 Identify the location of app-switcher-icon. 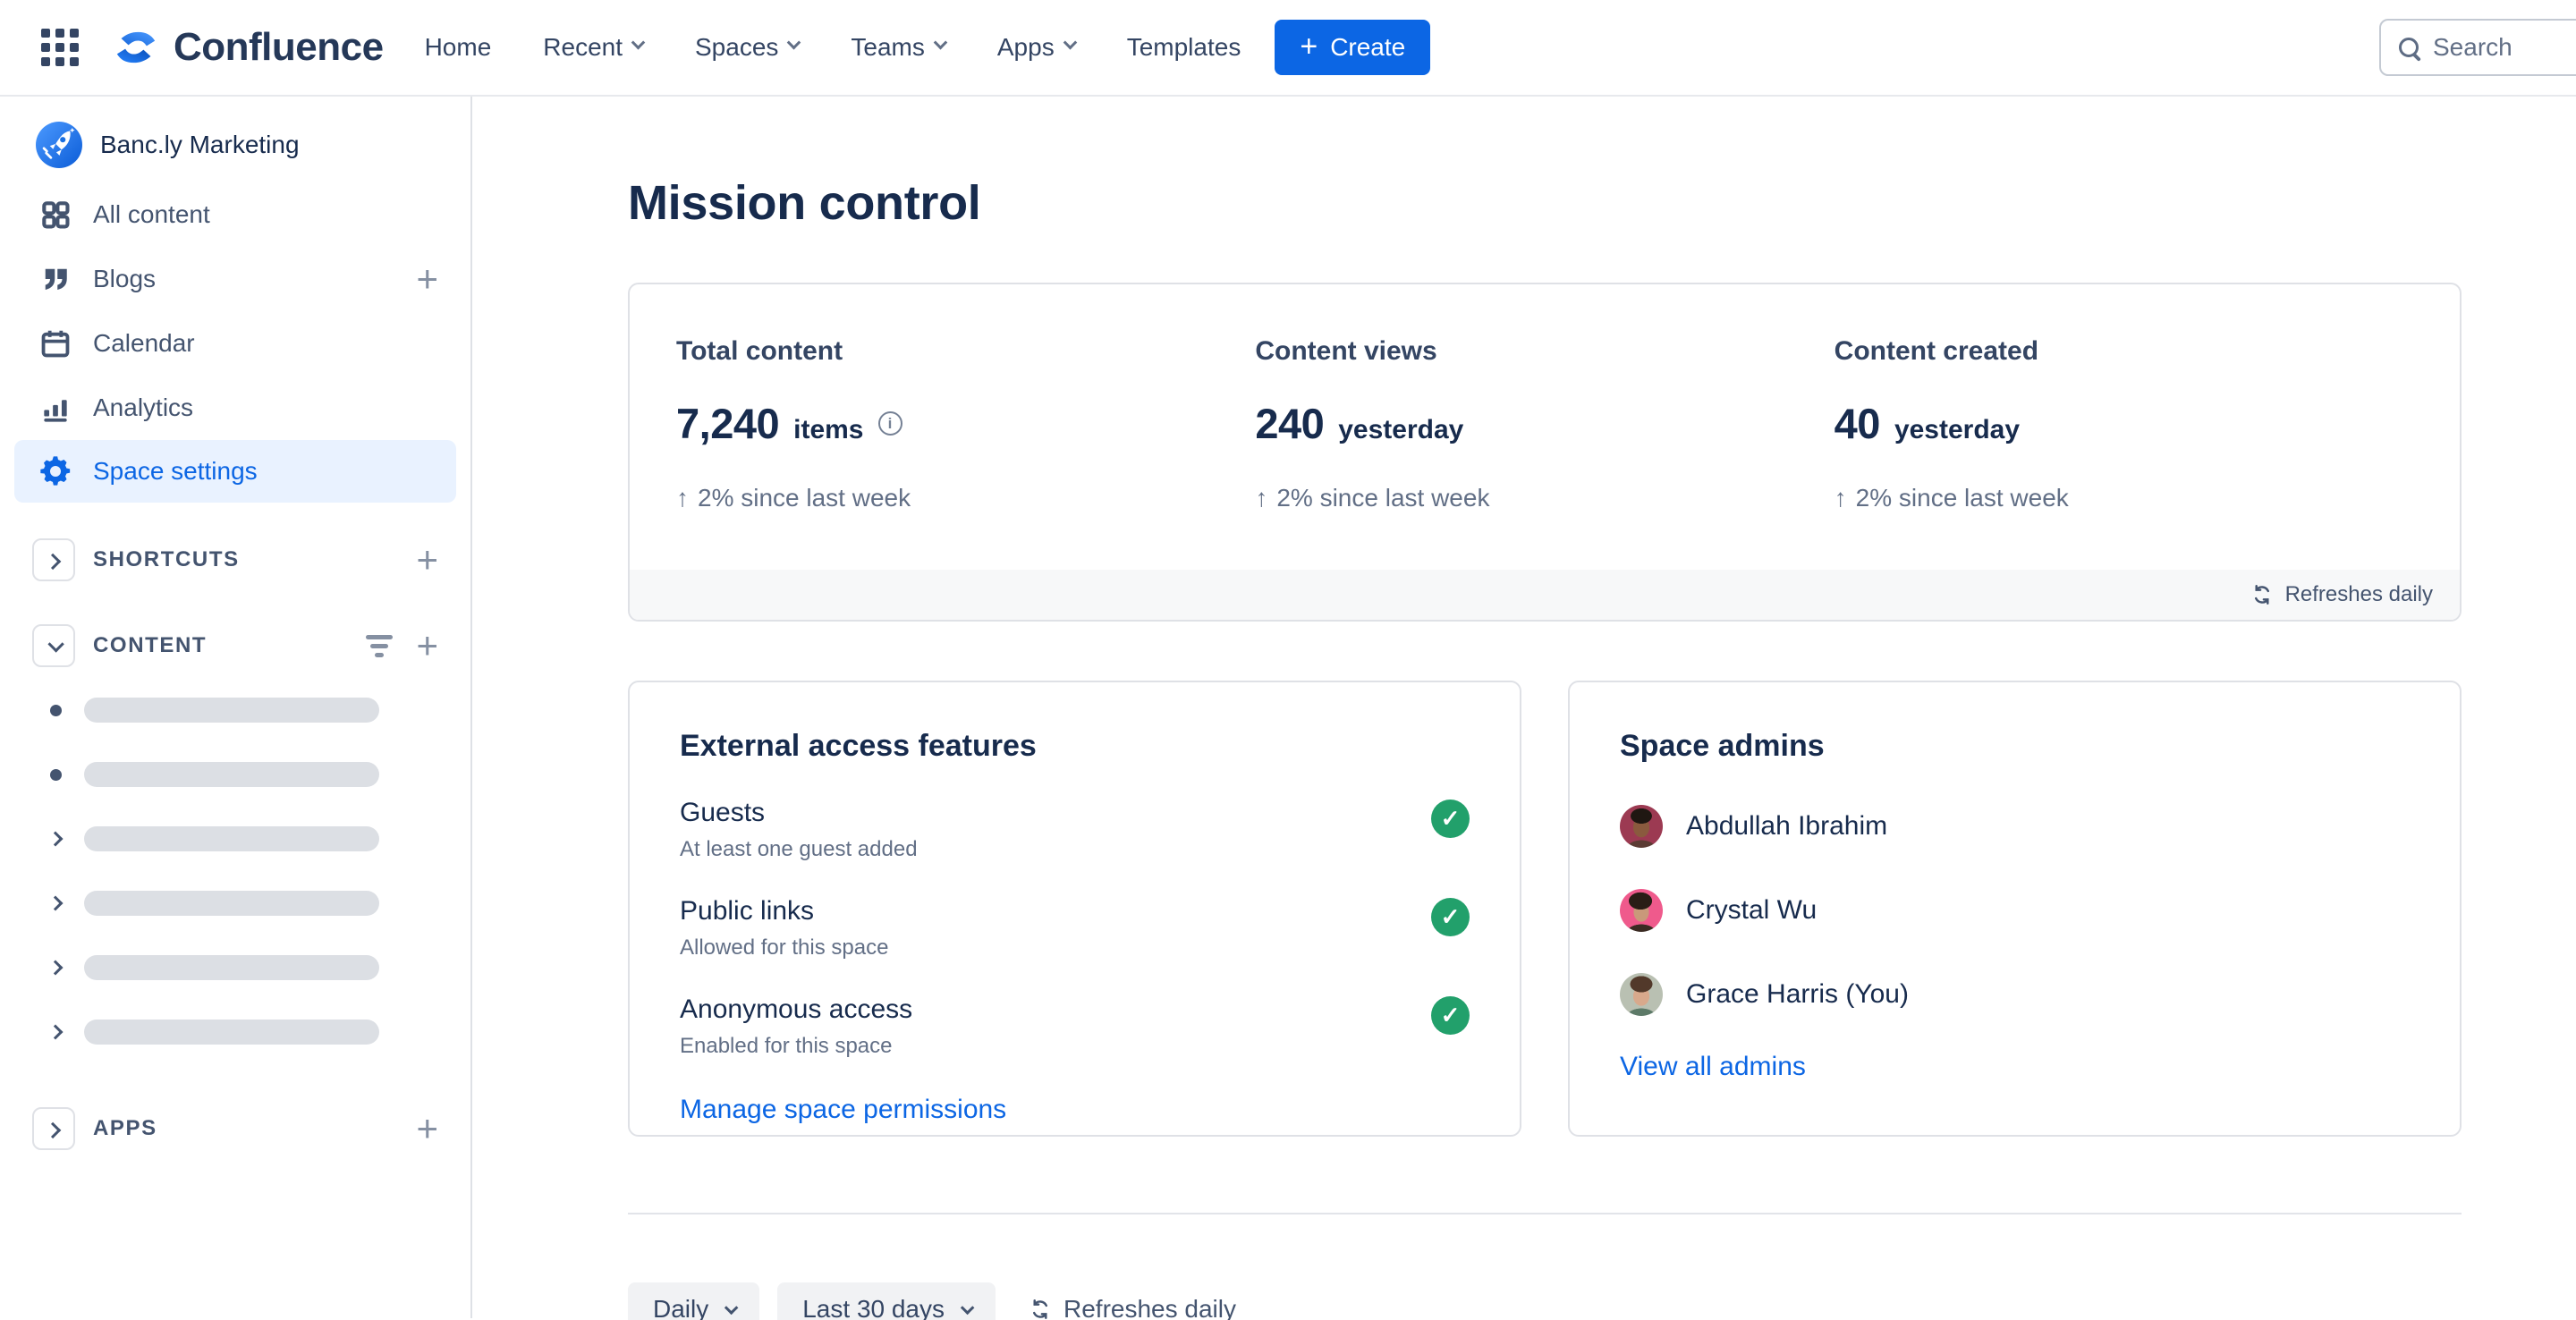
(60, 47).